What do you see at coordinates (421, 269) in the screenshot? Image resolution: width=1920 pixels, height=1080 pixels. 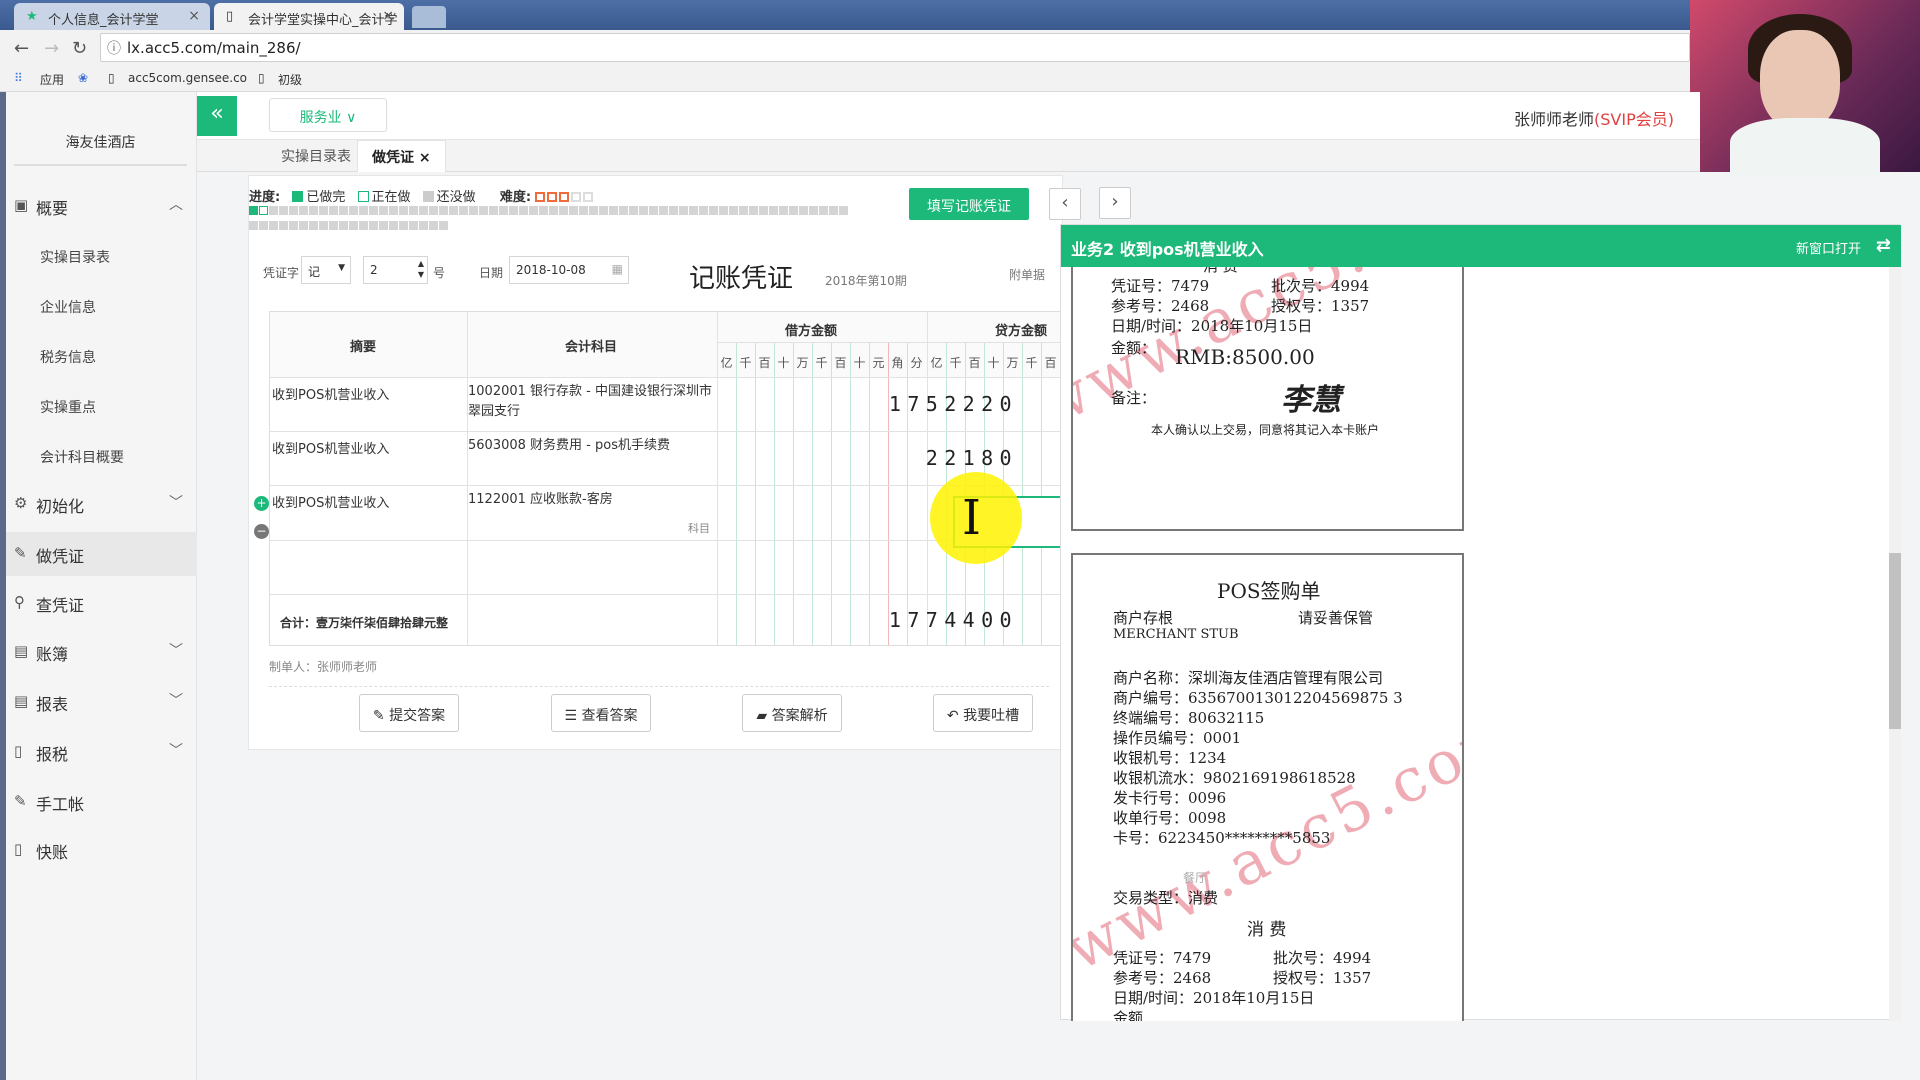 I see `stepper-arrows-icon: ▲ ▼` at bounding box center [421, 269].